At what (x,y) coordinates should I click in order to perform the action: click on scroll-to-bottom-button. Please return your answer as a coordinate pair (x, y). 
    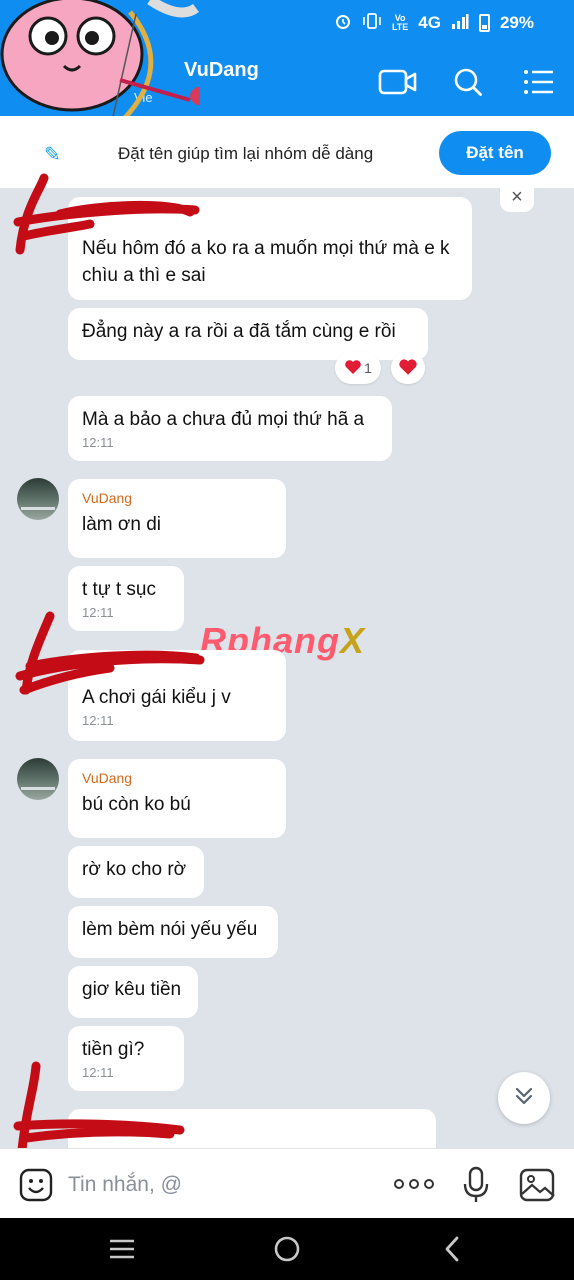
    Looking at the image, I should click on (524, 1098).